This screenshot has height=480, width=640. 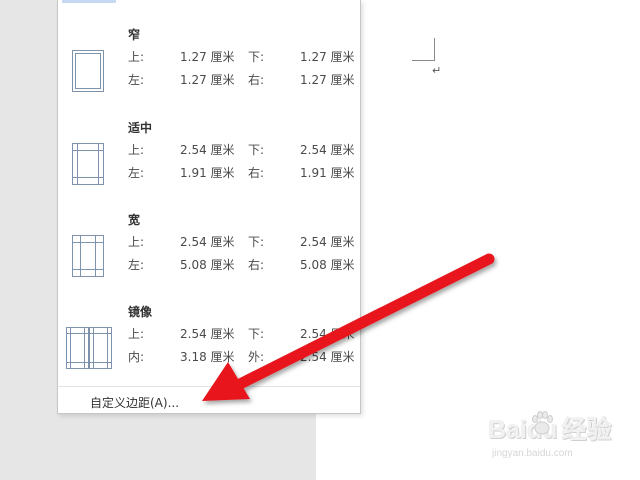 I want to click on annotation-arrow, so click(x=348, y=327).